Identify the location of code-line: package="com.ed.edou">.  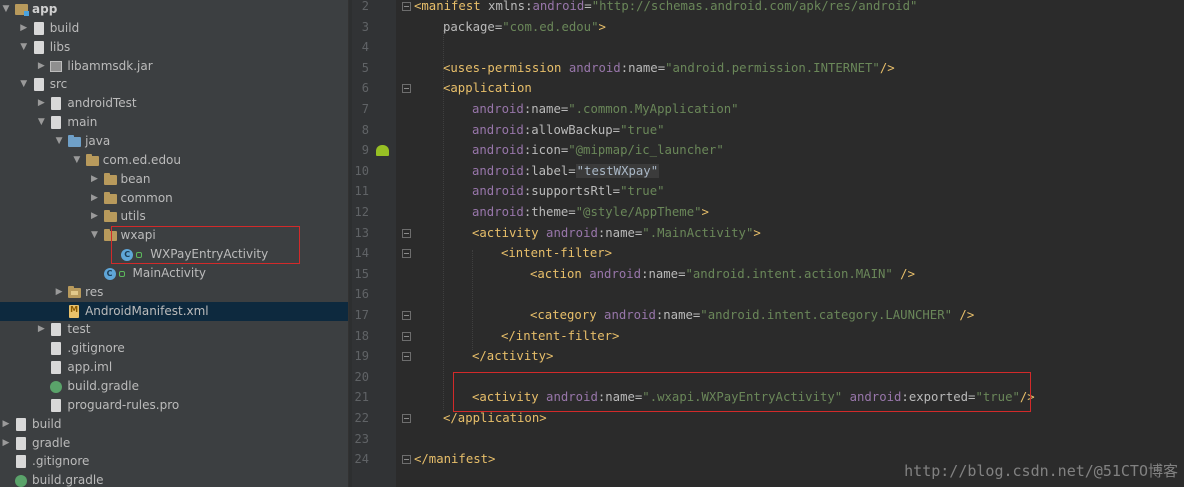
(524, 27).